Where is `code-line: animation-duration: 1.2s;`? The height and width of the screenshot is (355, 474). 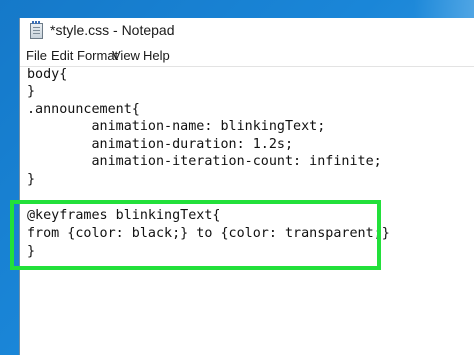 code-line: animation-duration: 1.2s; is located at coordinates (160, 144).